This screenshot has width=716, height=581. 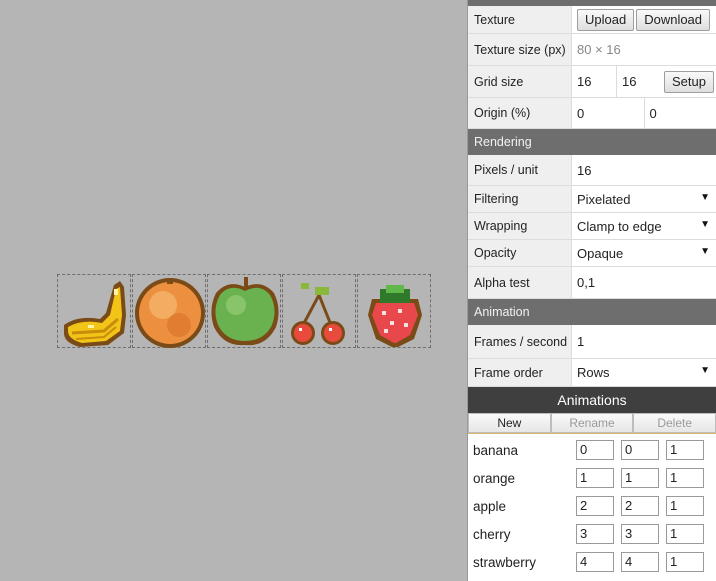 What do you see at coordinates (640, 562) in the screenshot?
I see `animation-end-field: 4` at bounding box center [640, 562].